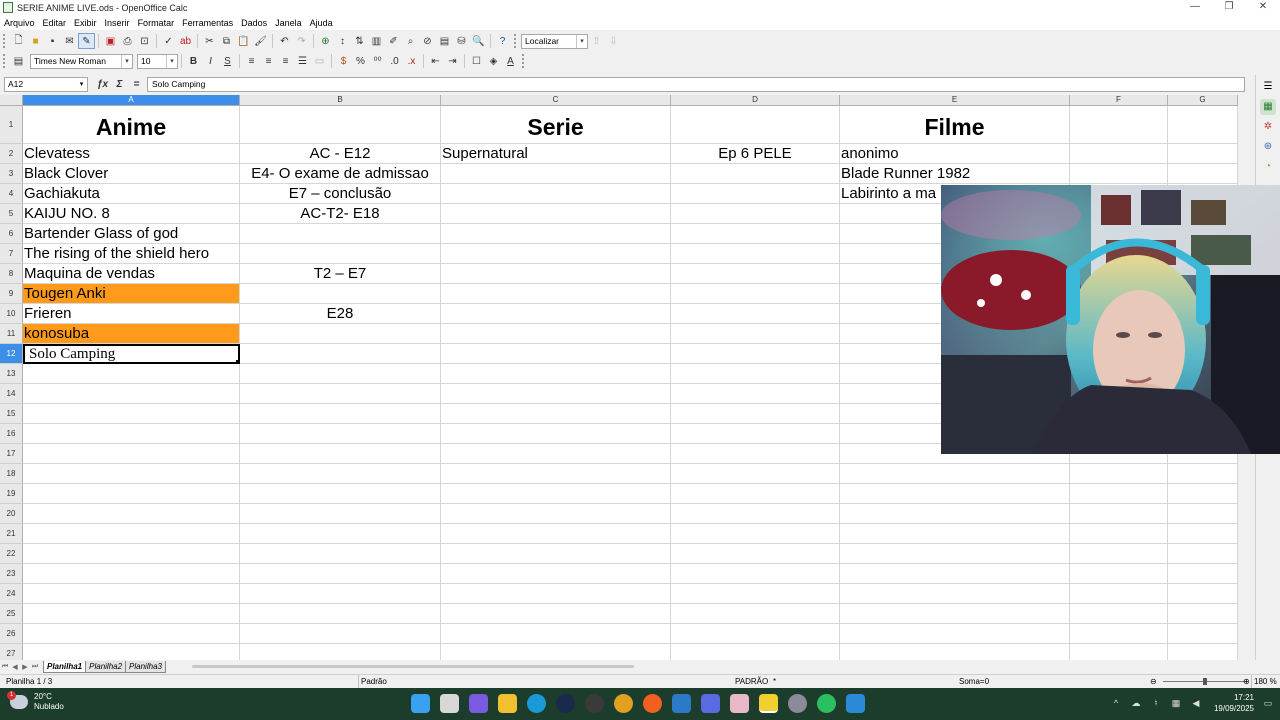 The width and height of the screenshot is (1280, 720). I want to click on row-header-9: 9, so click(11, 294).